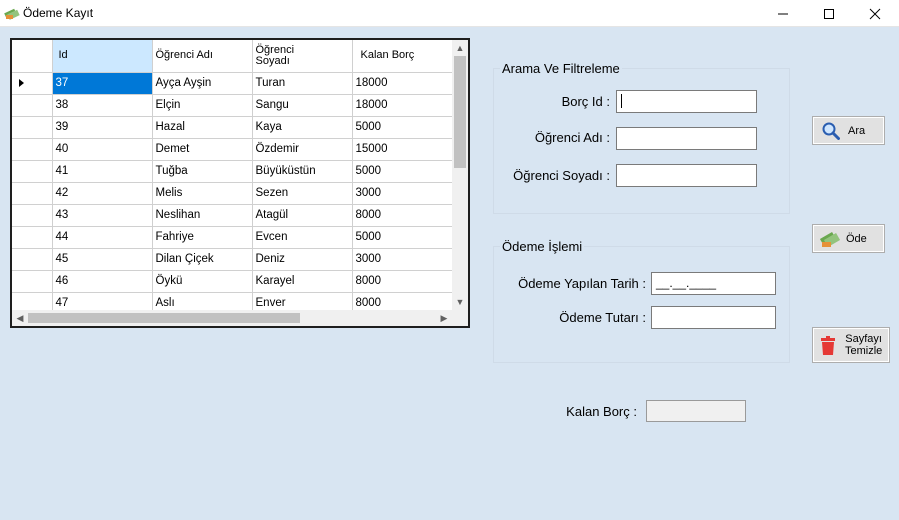  What do you see at coordinates (102, 127) in the screenshot?
I see `cell-id: 39` at bounding box center [102, 127].